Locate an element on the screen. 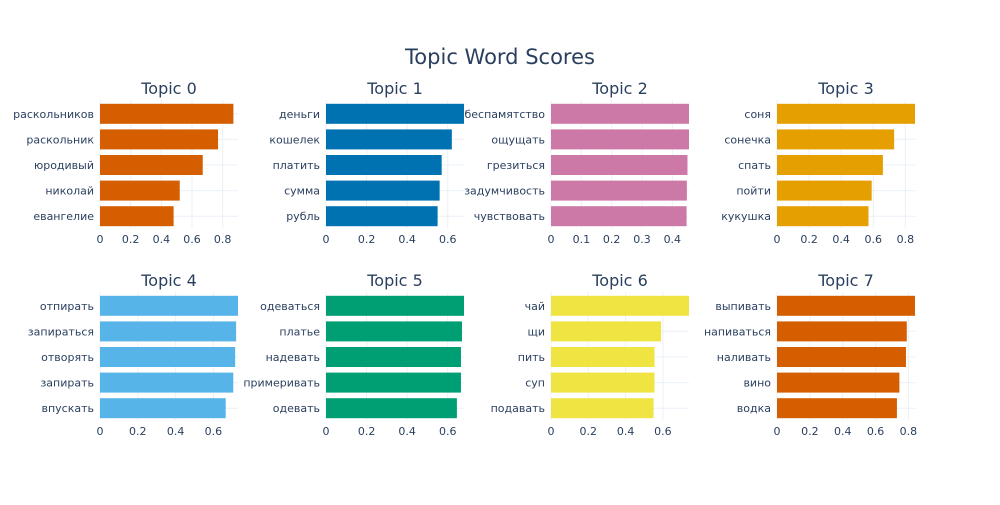 This screenshot has width=1000, height=505. category-label: грезиться is located at coordinates (516, 165).